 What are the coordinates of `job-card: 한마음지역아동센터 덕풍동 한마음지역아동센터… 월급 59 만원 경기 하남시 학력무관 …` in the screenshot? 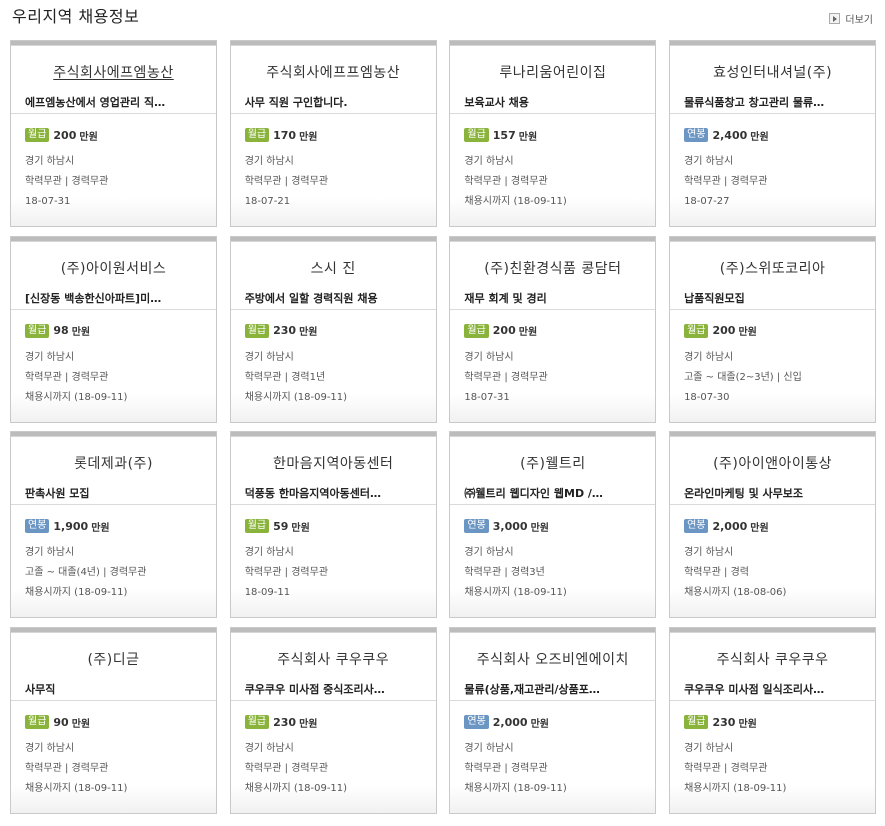 It's located at (333, 525).